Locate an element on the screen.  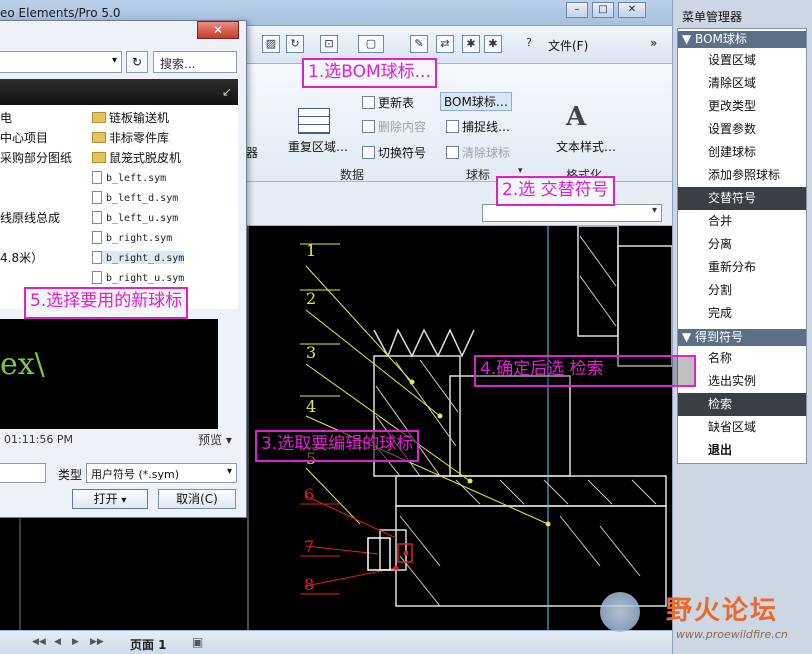
group-balloon-arrow: ▾ is located at coordinates (520, 171).